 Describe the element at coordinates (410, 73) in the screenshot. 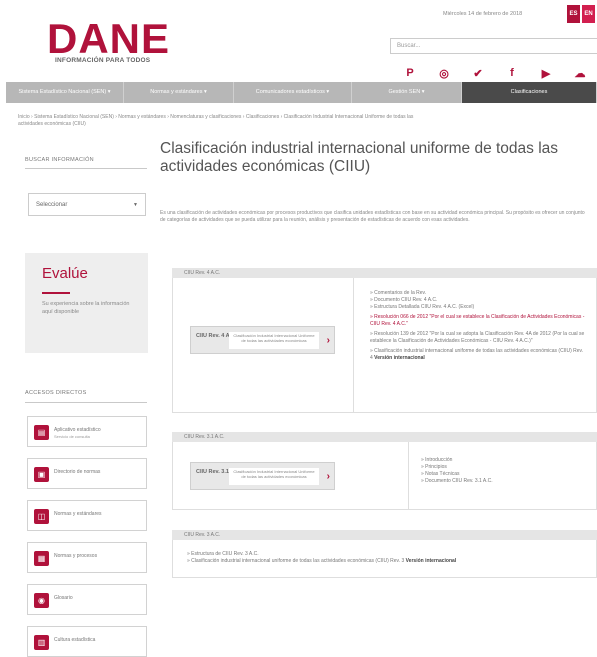

I see `pinterest-icon: P` at that location.